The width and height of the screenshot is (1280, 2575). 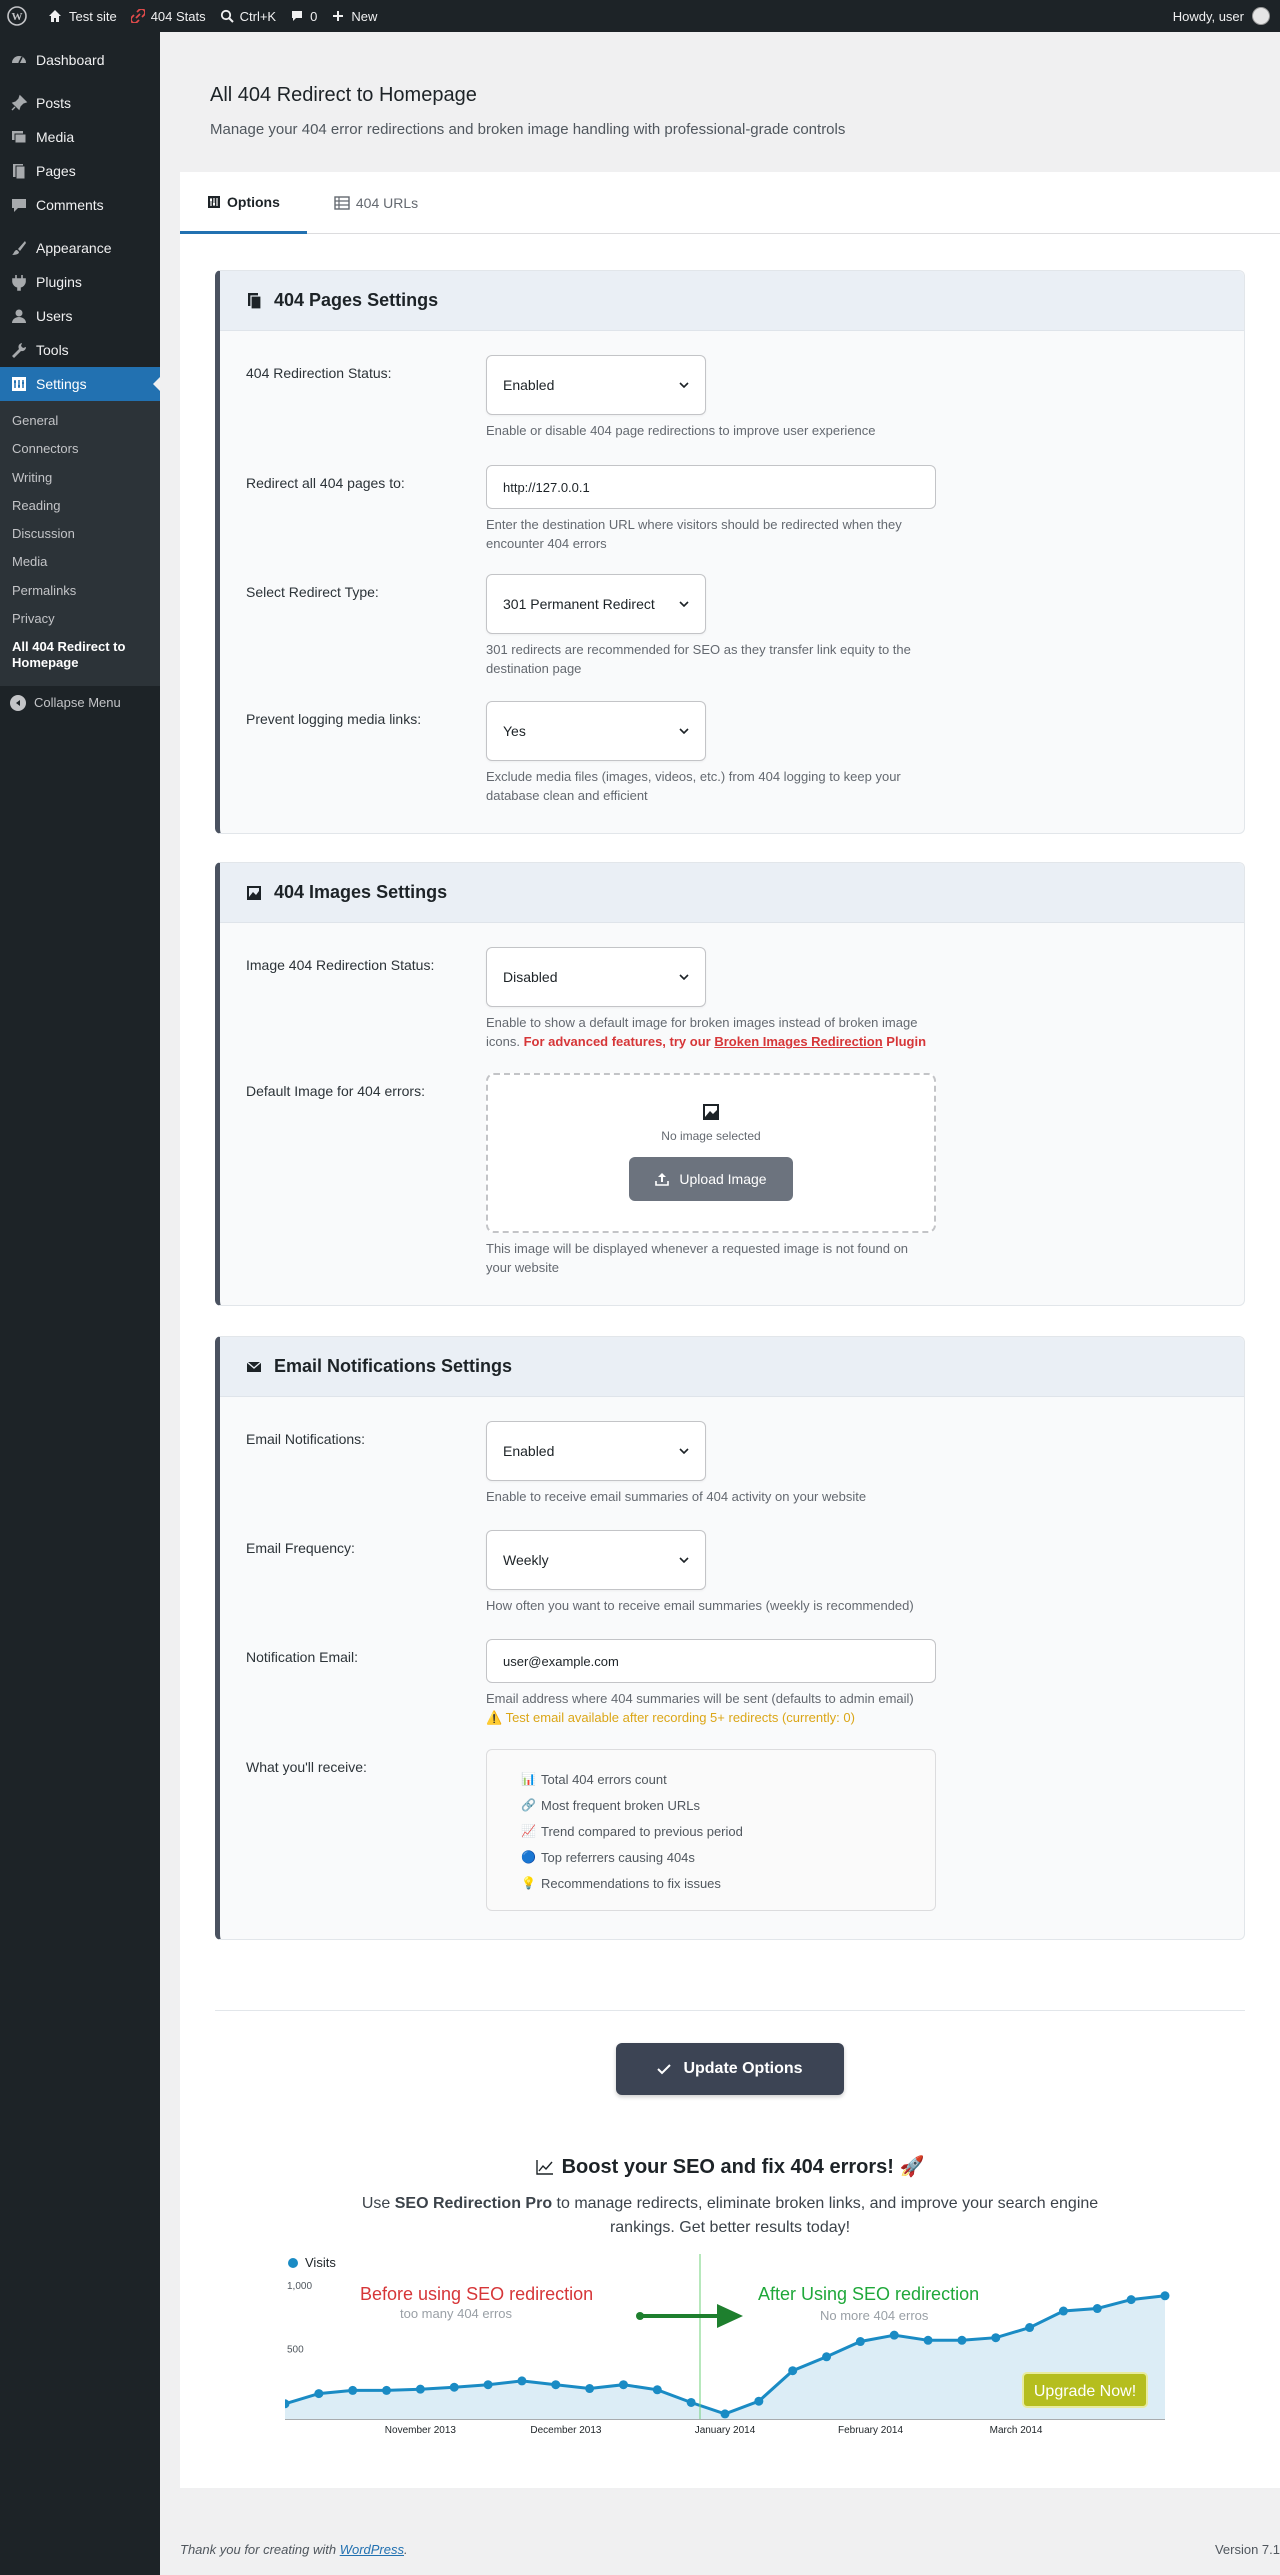 What do you see at coordinates (299, 2286) in the screenshot?
I see `y-tick-label: 1,000` at bounding box center [299, 2286].